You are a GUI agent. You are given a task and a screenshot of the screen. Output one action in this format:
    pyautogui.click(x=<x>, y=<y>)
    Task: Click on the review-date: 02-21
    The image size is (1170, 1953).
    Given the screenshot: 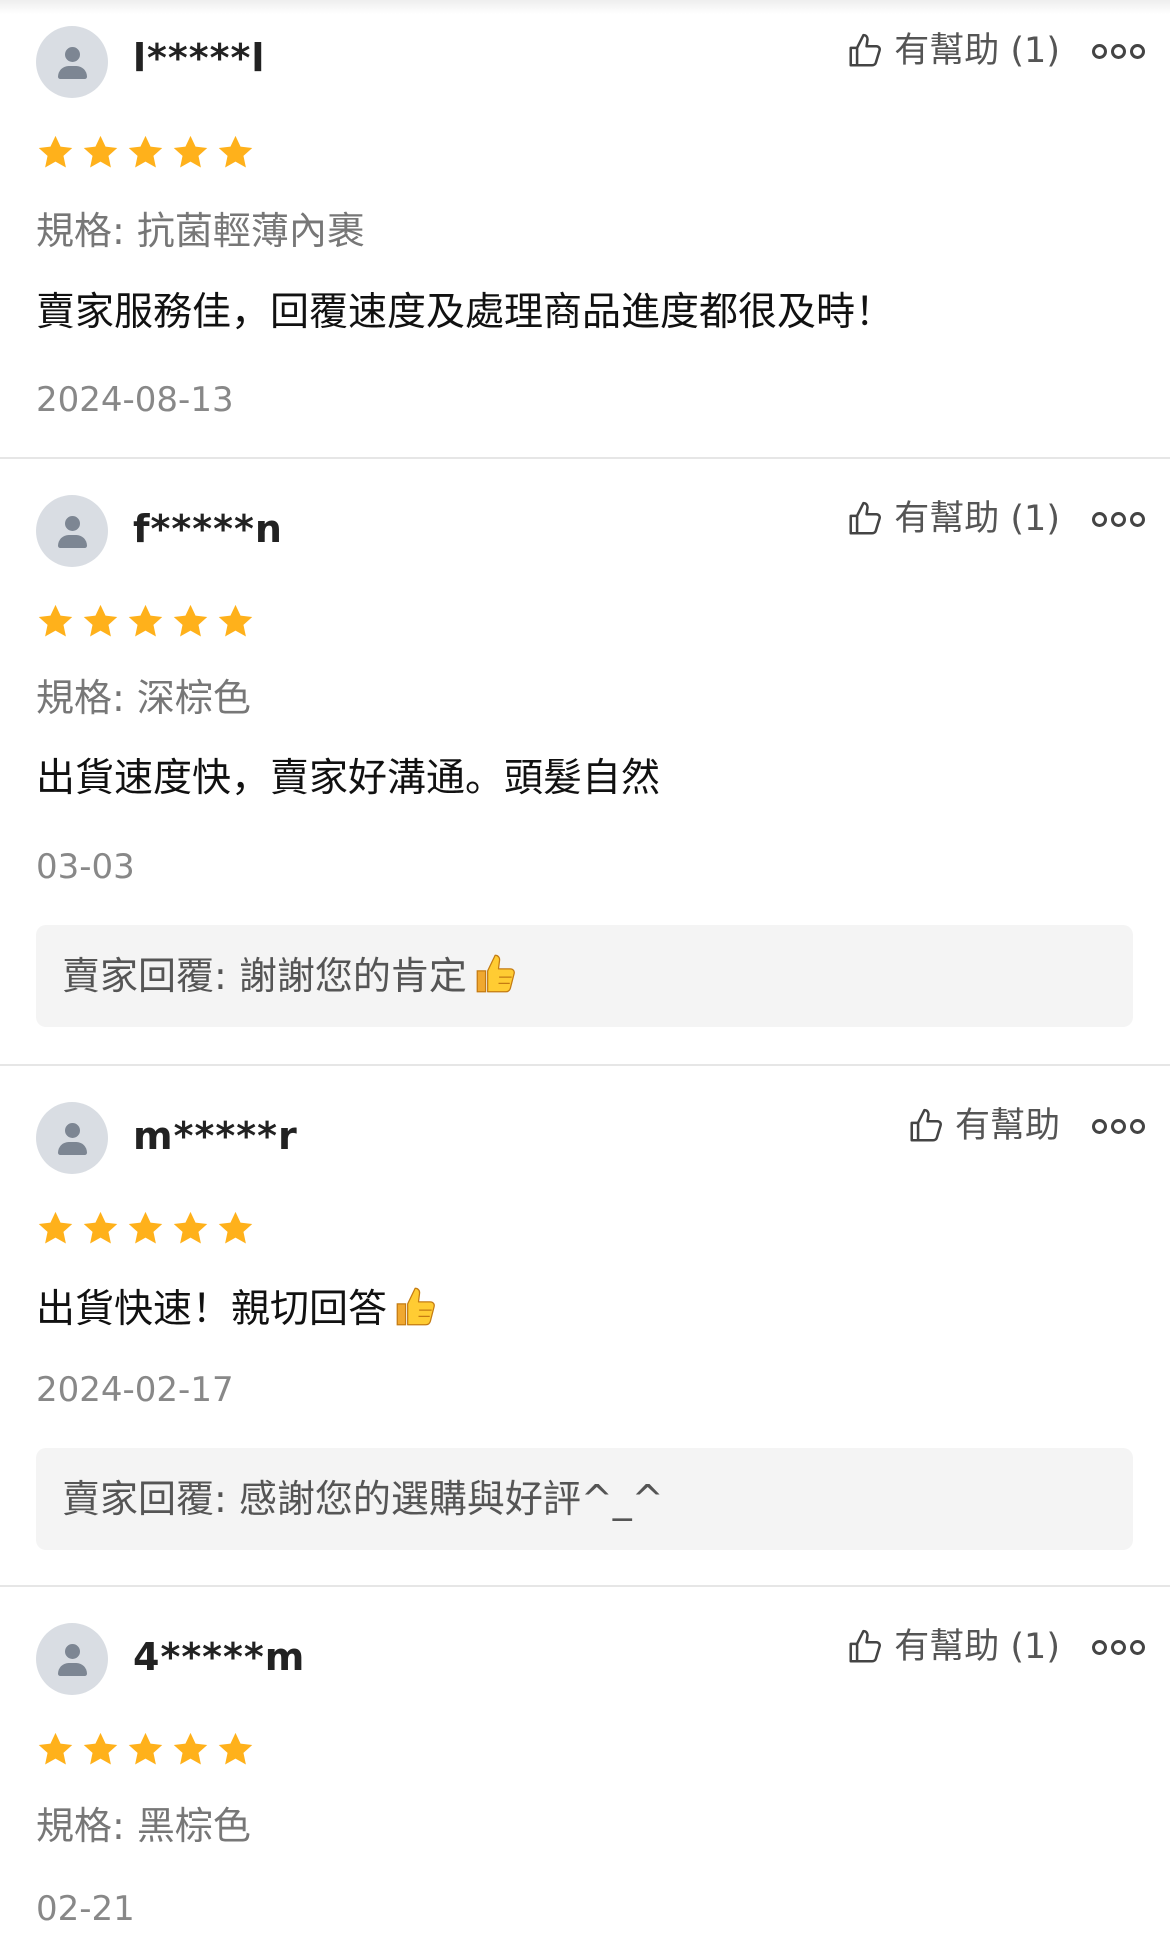 What is the action you would take?
    pyautogui.click(x=85, y=1909)
    